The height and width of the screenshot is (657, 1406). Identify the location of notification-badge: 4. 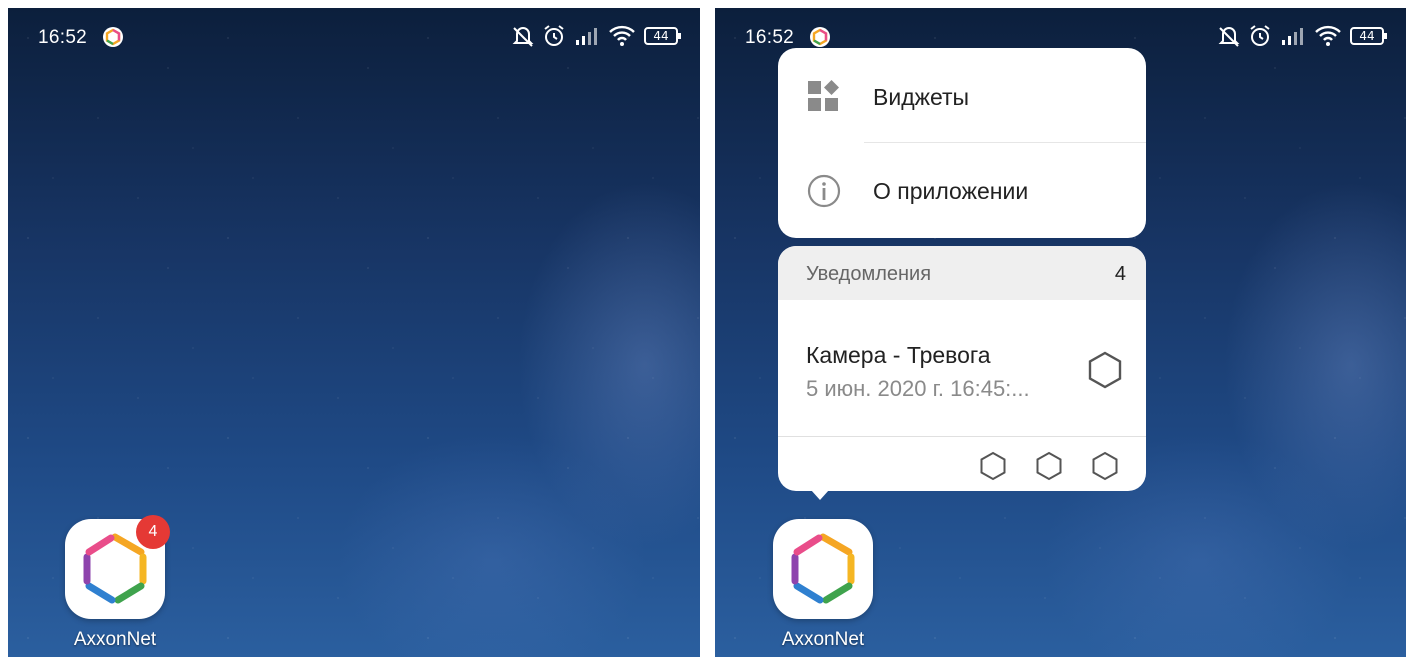
(153, 532).